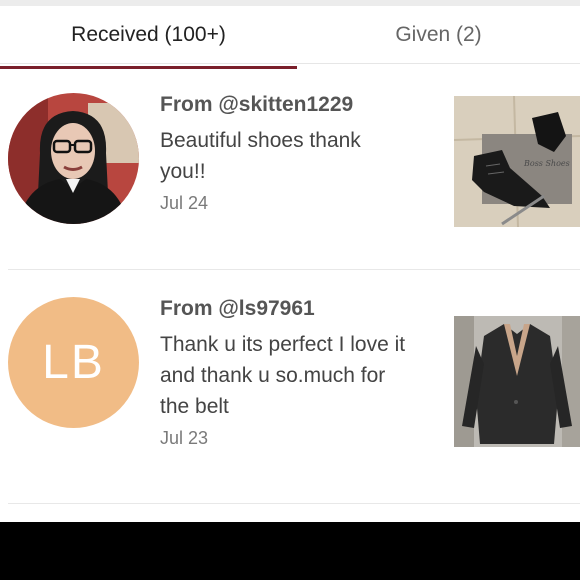 This screenshot has height=580, width=580. I want to click on svg-text: Boss Shoes, so click(546, 163).